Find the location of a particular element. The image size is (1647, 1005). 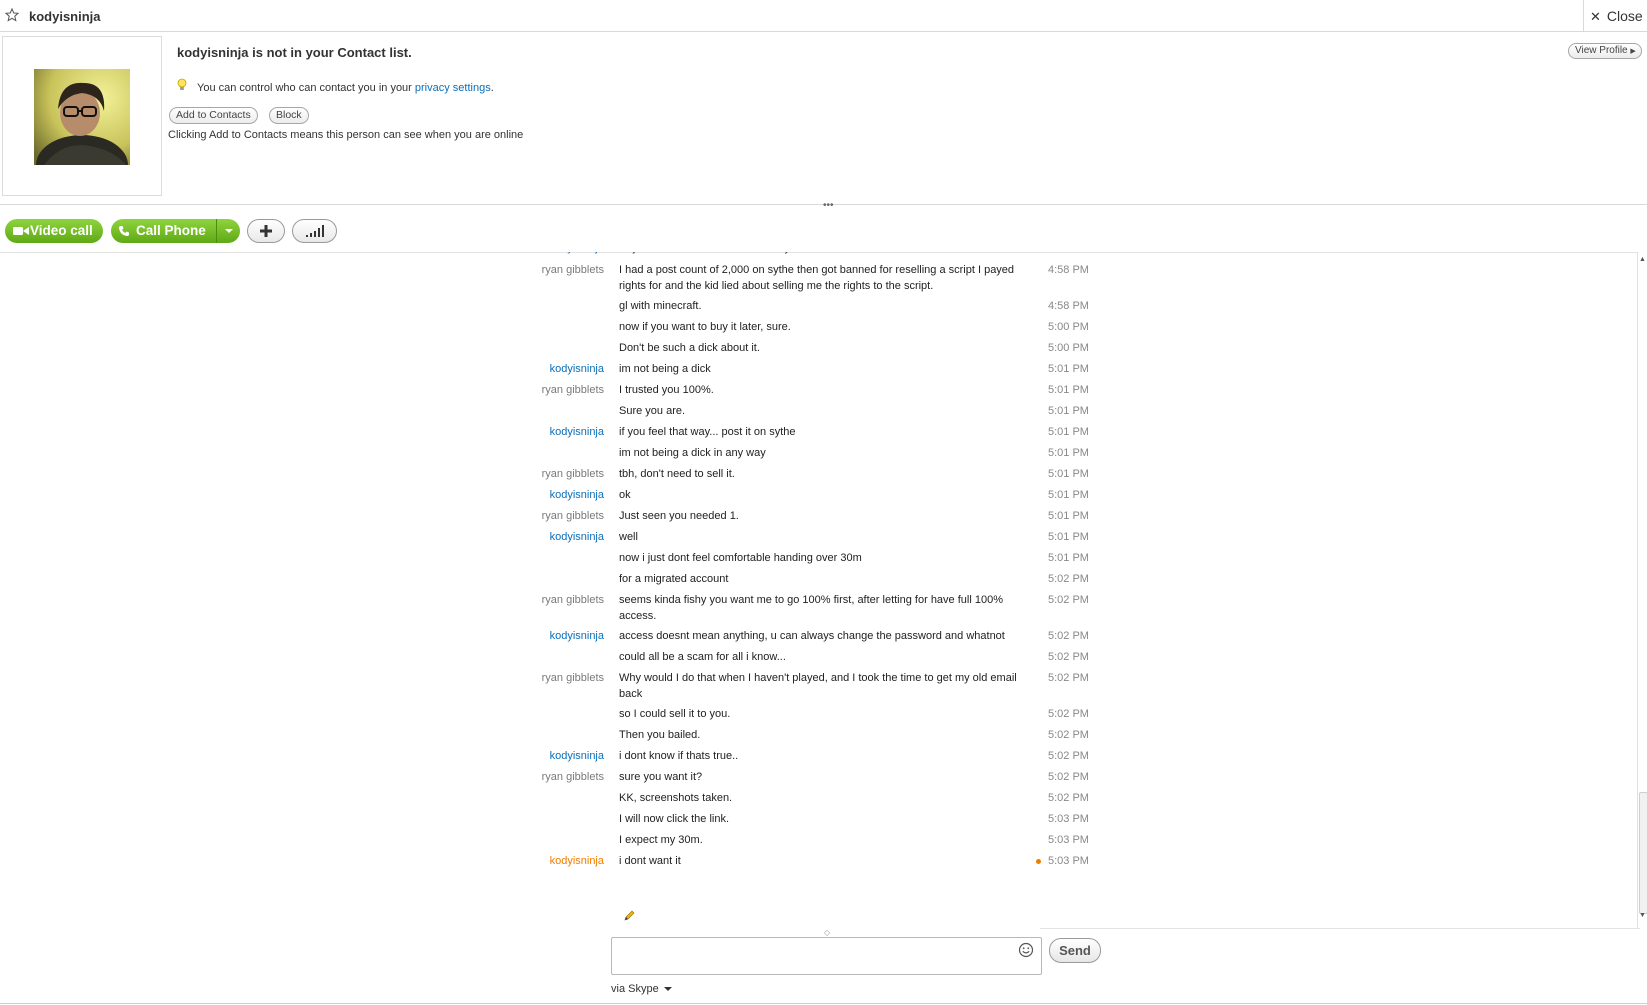

message-text: I trusted you 100%. is located at coordinates (666, 390).